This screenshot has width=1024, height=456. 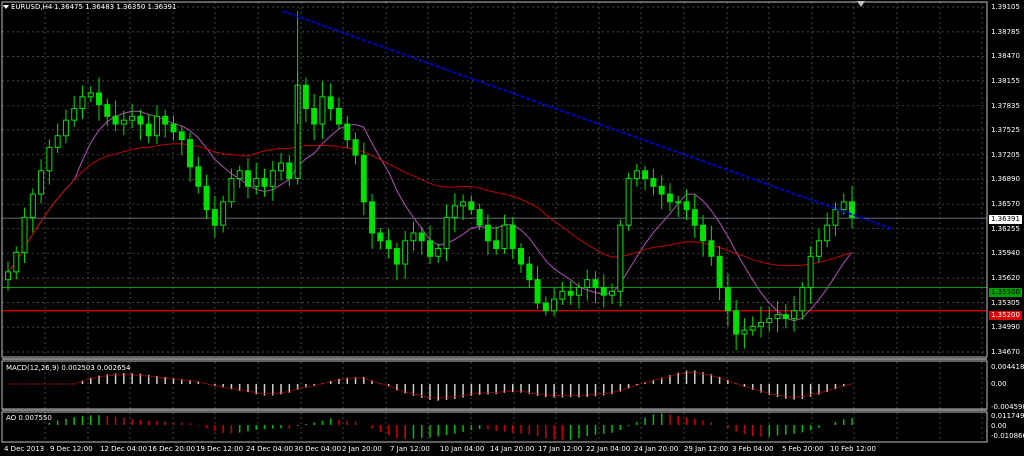 I want to click on ohlc-values: 1.36475 1.36483 1.36350 1.36391, so click(x=115, y=7).